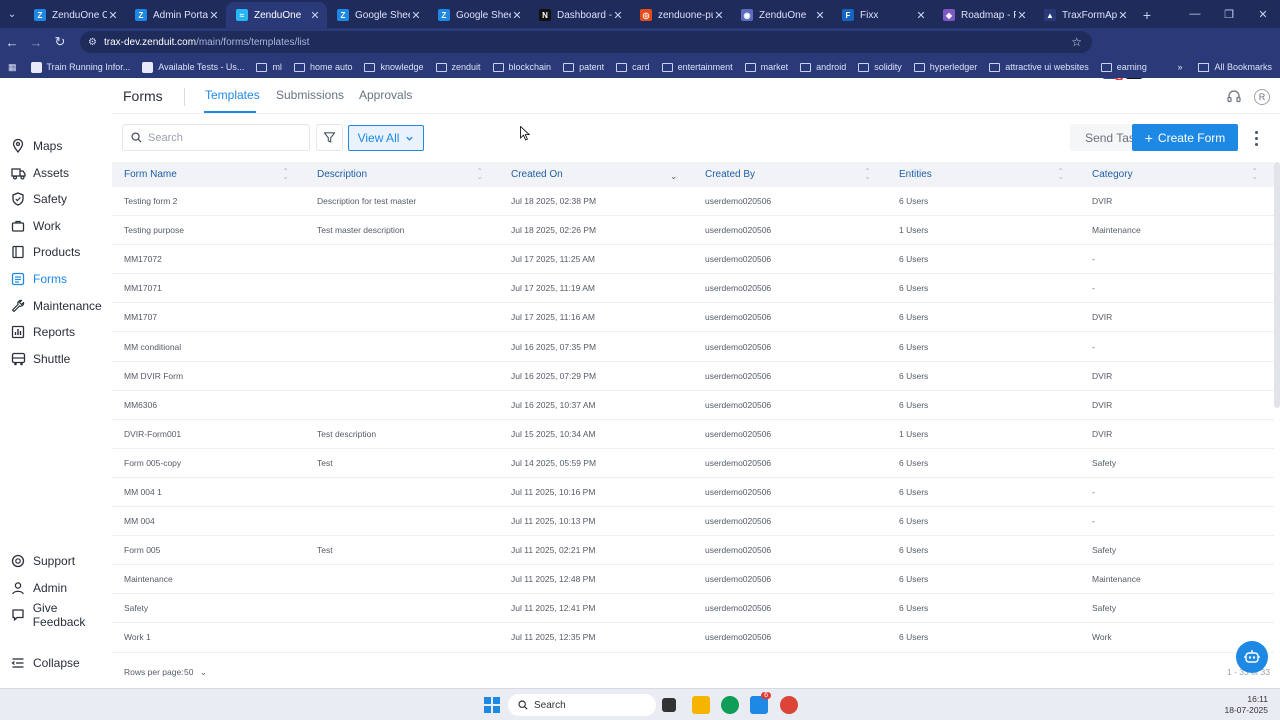 The width and height of the screenshot is (1280, 720). I want to click on bookmark-item: earning, so click(1123, 67).